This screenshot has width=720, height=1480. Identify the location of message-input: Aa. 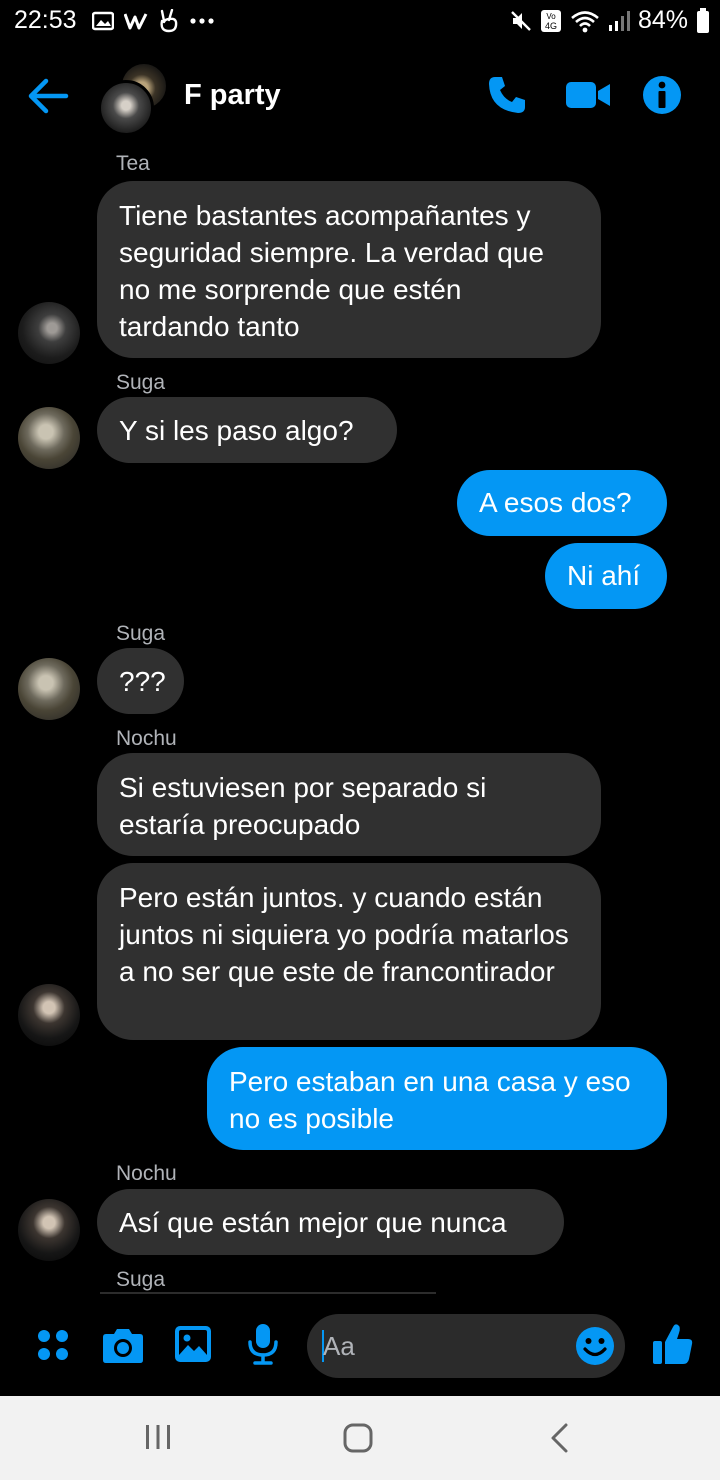
(466, 1346).